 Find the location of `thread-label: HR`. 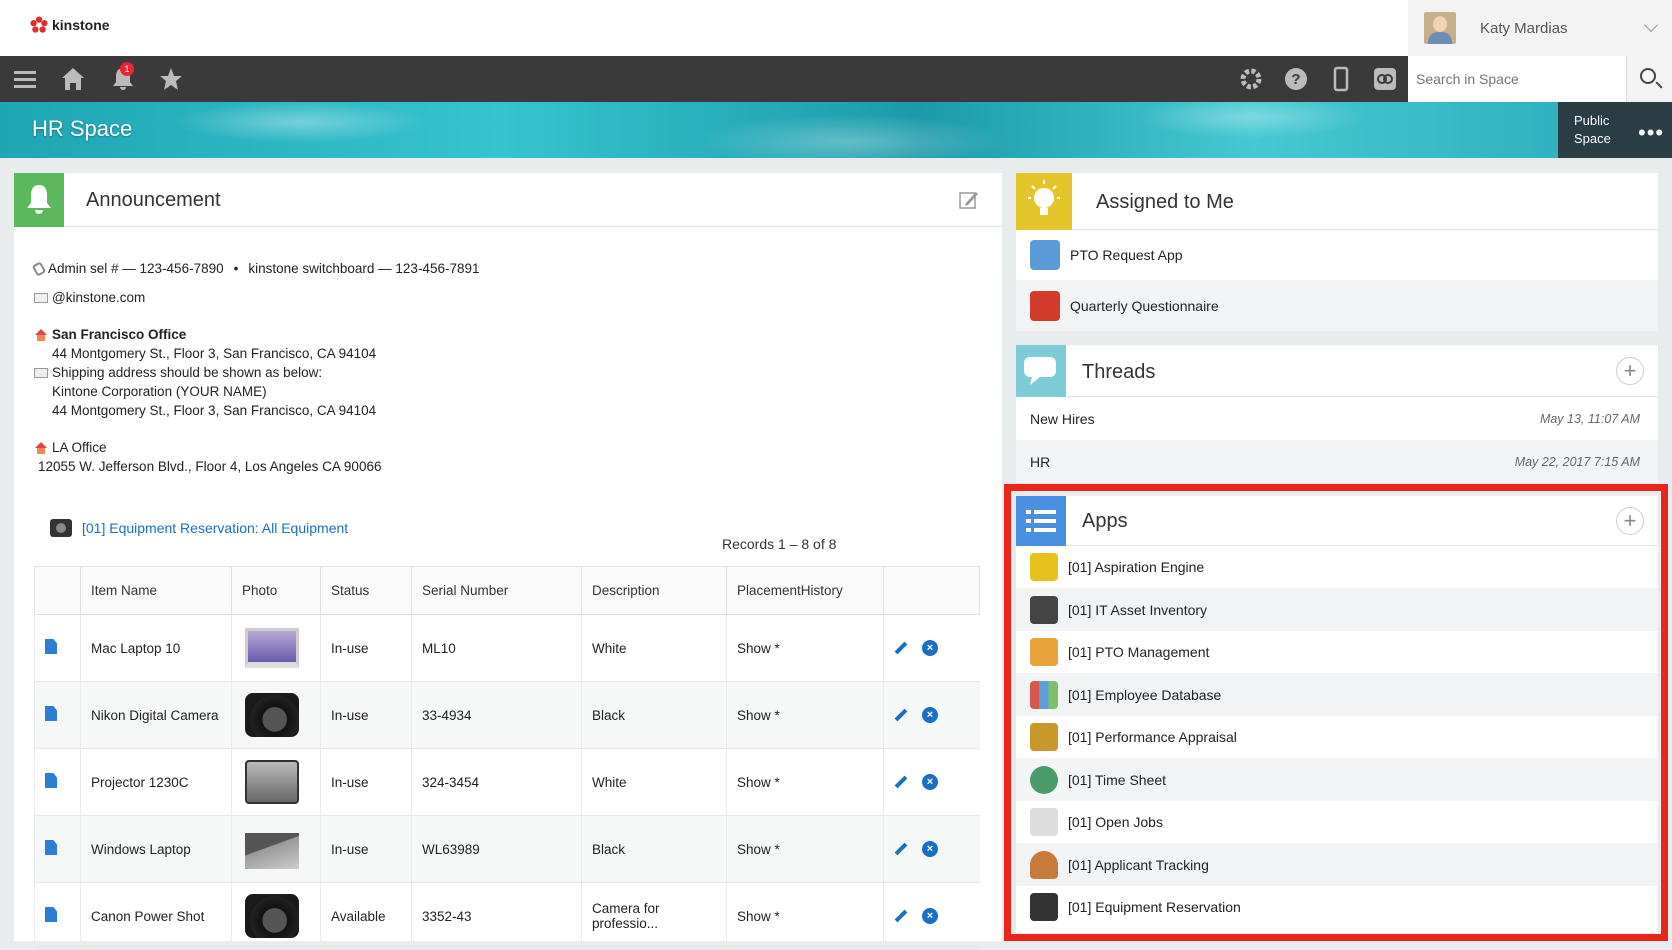

thread-label: HR is located at coordinates (1040, 462).